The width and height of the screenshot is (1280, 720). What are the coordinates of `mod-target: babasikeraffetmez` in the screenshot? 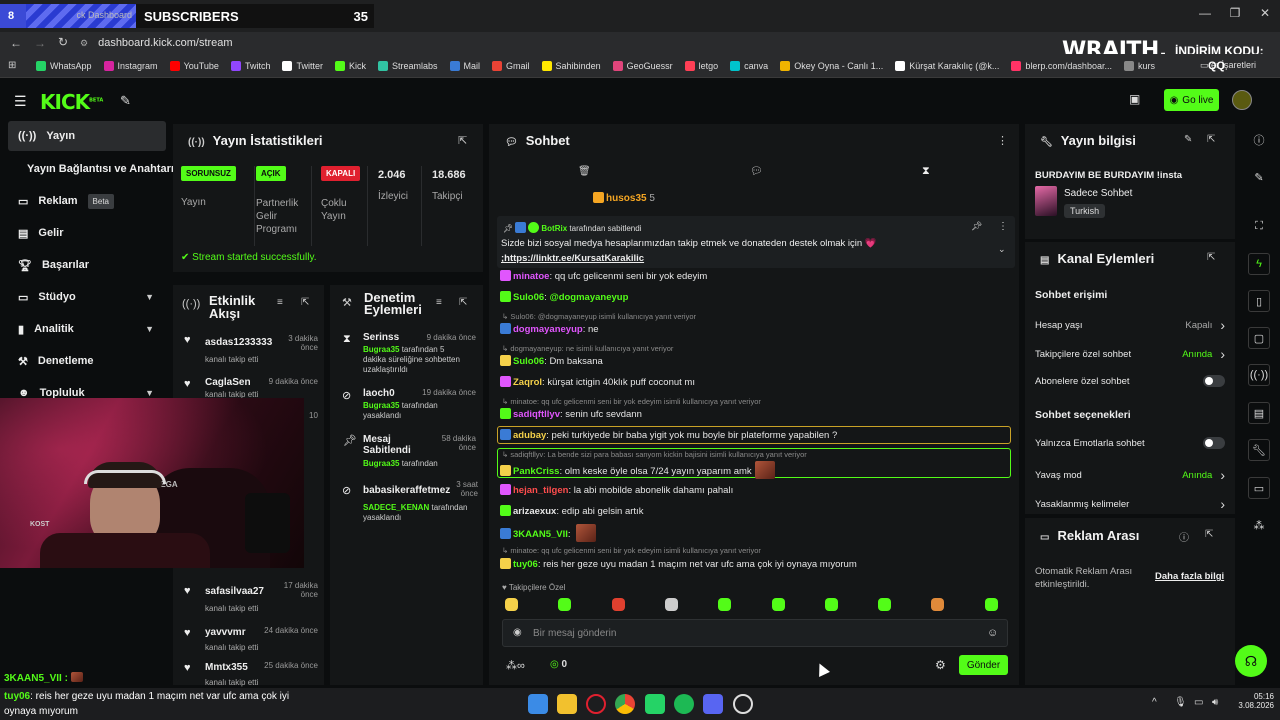 It's located at (406, 490).